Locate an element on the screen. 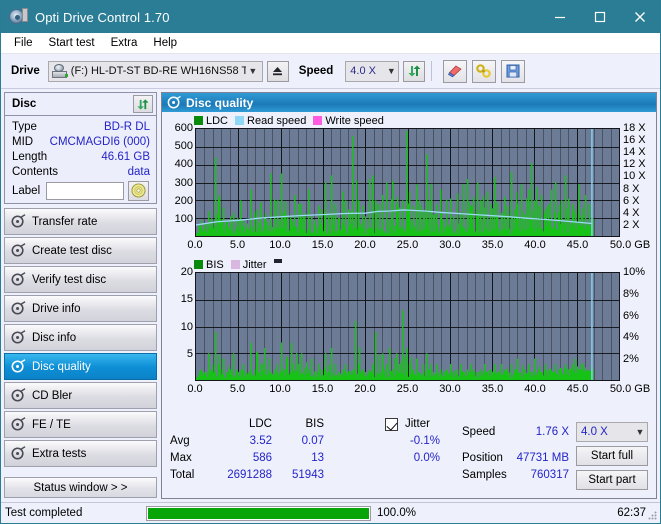 The height and width of the screenshot is (524, 661). test-speed-value: 4.0 X is located at coordinates (594, 432).